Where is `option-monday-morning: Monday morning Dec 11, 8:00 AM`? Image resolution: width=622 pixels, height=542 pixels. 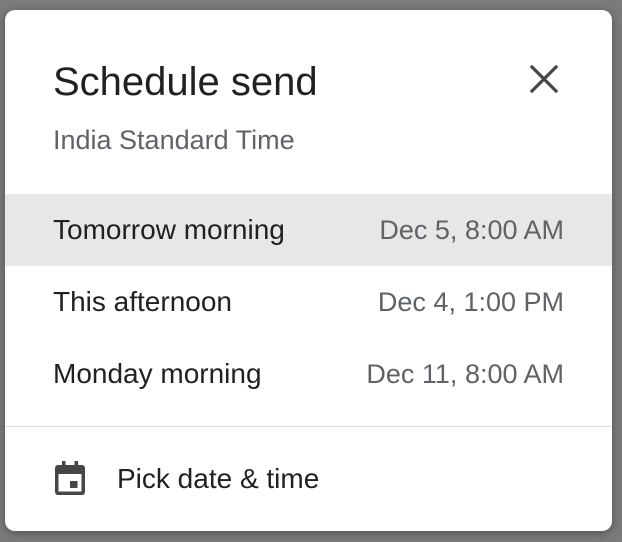 option-monday-morning: Monday morning Dec 11, 8:00 AM is located at coordinates (308, 374).